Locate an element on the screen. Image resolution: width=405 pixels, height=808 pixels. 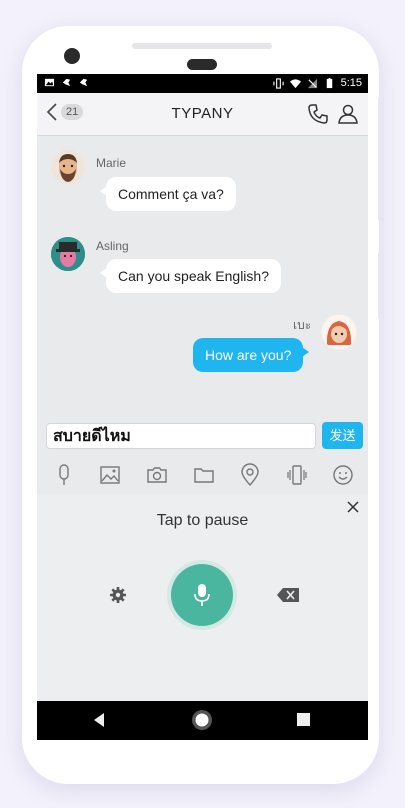
contact-button is located at coordinates (348, 116).